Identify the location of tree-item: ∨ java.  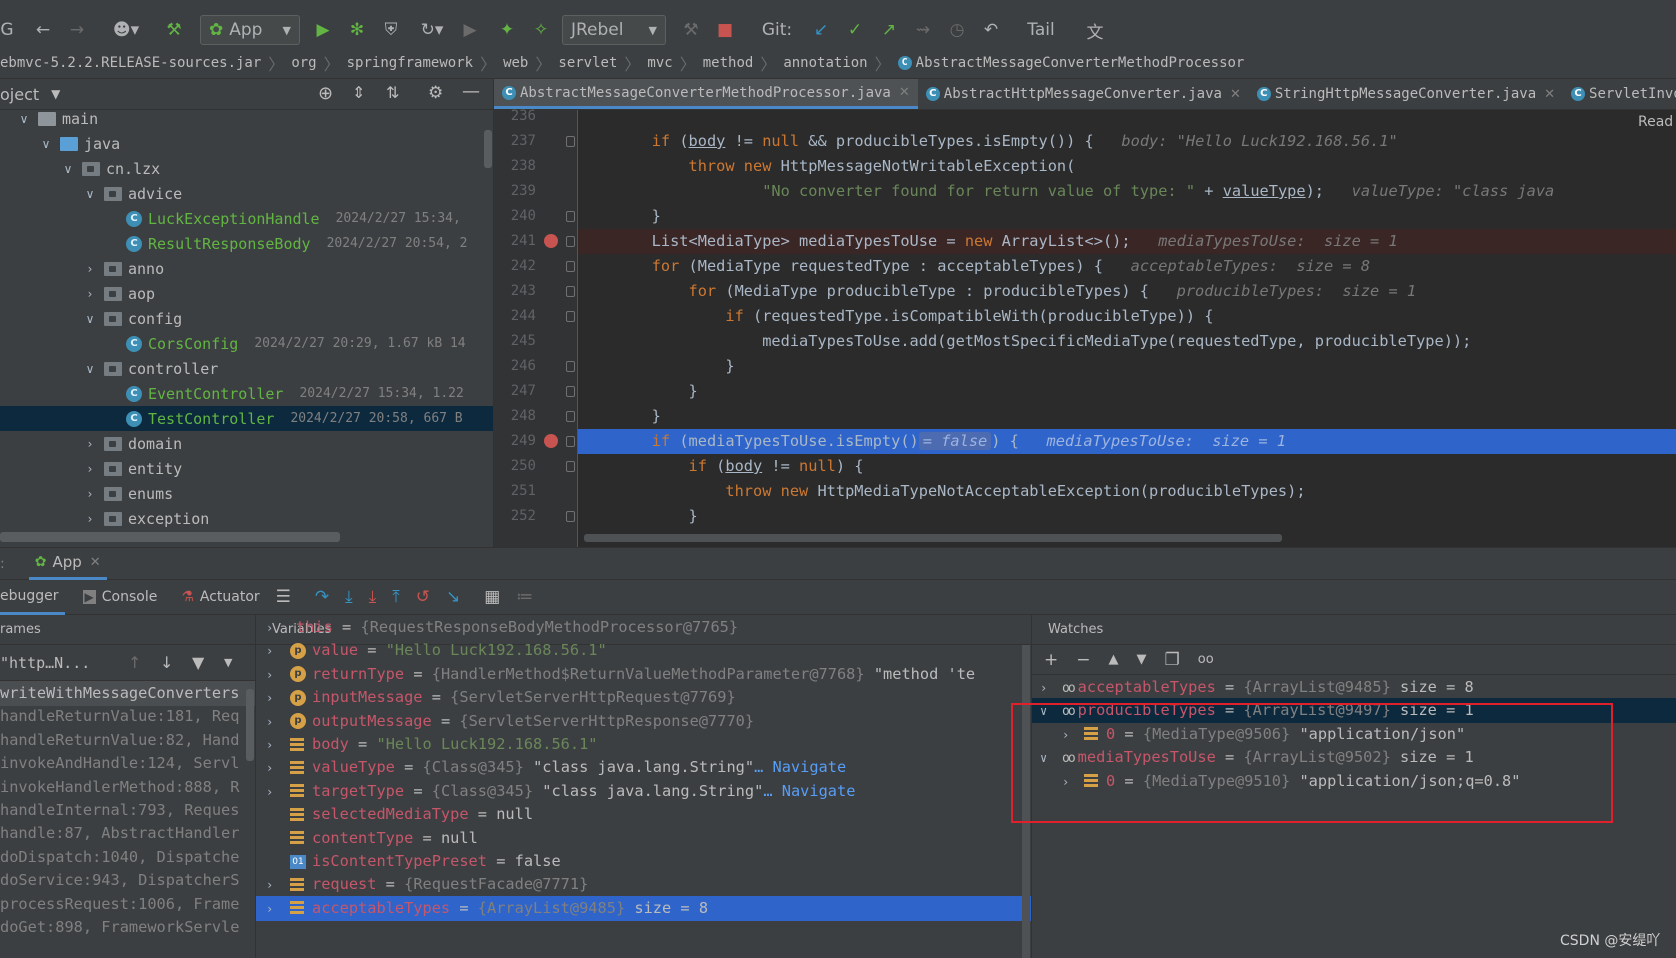
(79, 143).